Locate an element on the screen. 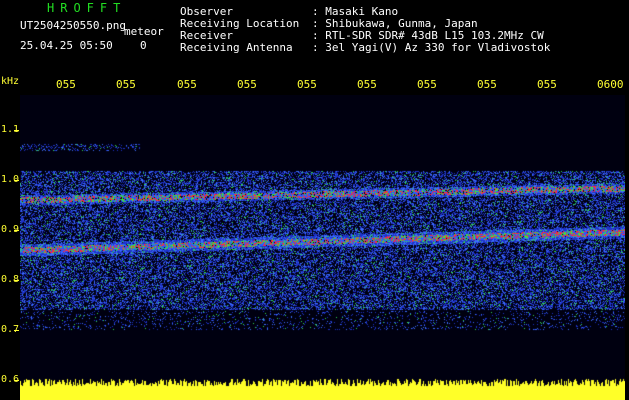 This screenshot has height=400, width=629. axis-unit-label: kHz is located at coordinates (10, 81).